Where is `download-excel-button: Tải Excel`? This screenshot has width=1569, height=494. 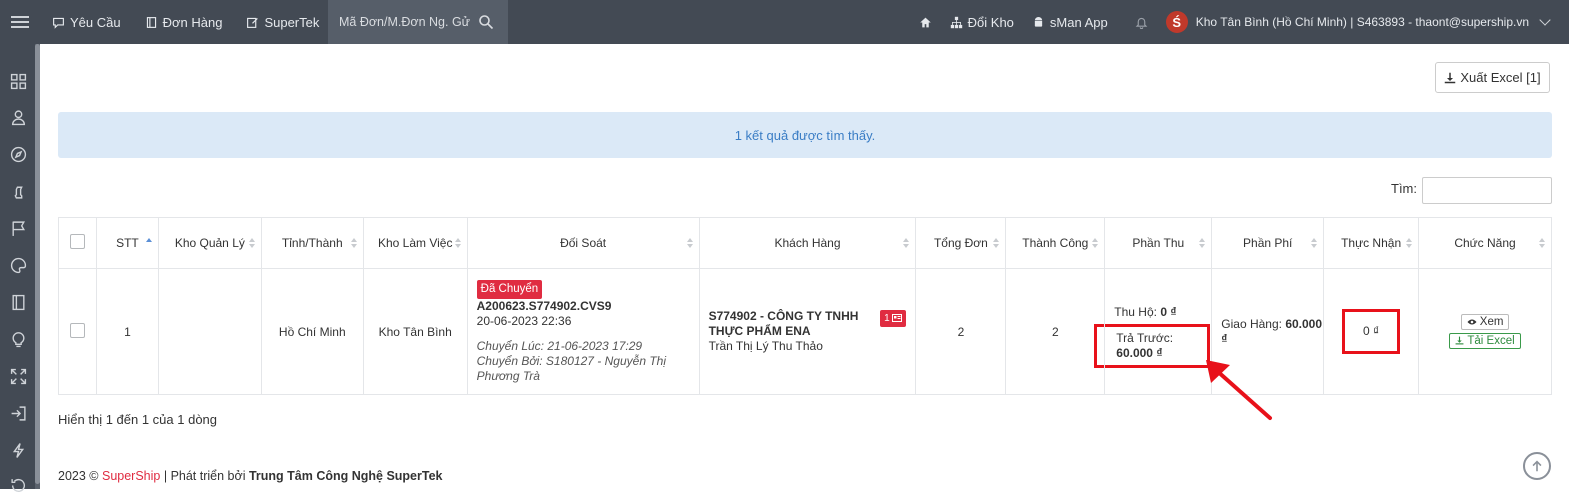
download-excel-button: Tải Excel is located at coordinates (1485, 341).